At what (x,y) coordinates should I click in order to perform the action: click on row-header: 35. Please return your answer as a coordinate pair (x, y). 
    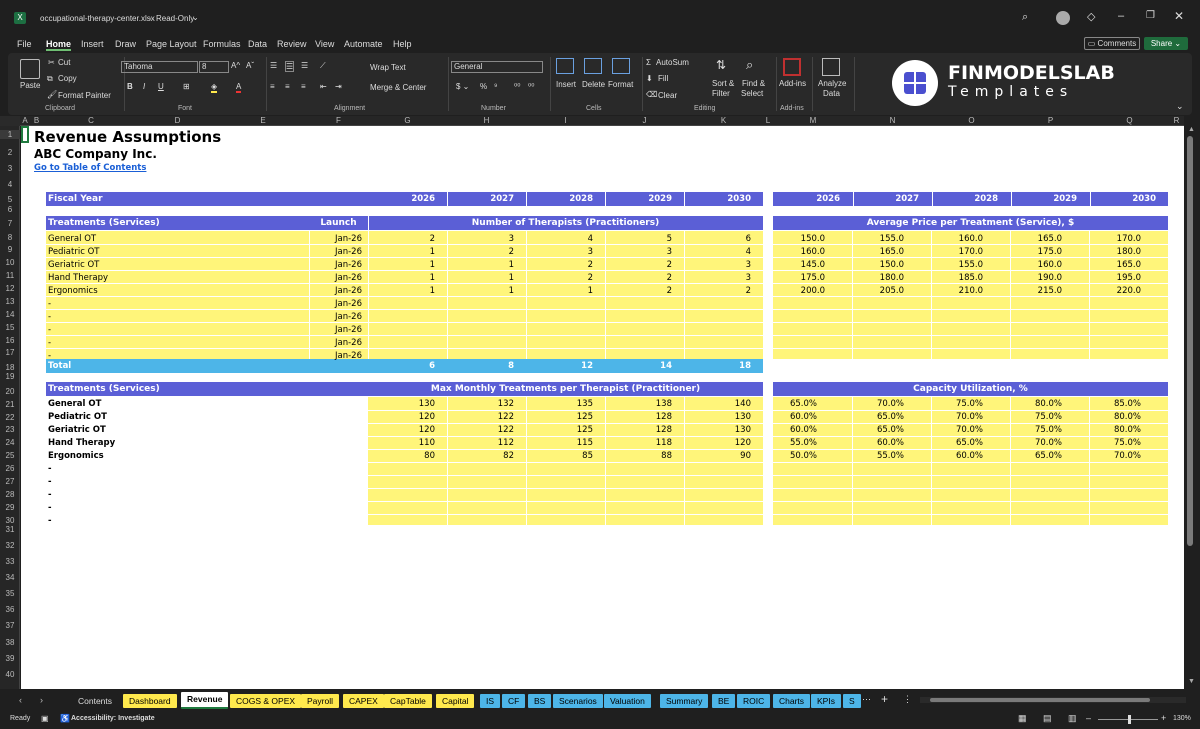
    Looking at the image, I should click on (10, 593).